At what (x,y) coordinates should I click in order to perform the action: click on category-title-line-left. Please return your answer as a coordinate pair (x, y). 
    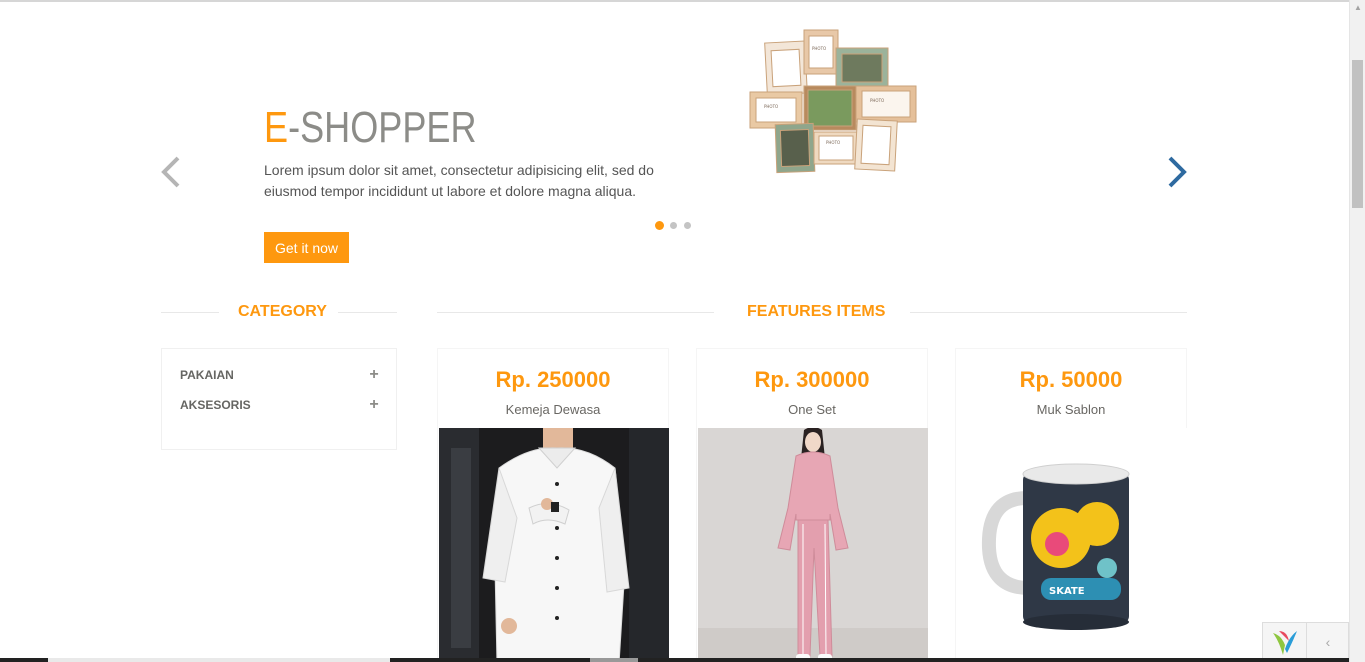
    Looking at the image, I should click on (190, 312).